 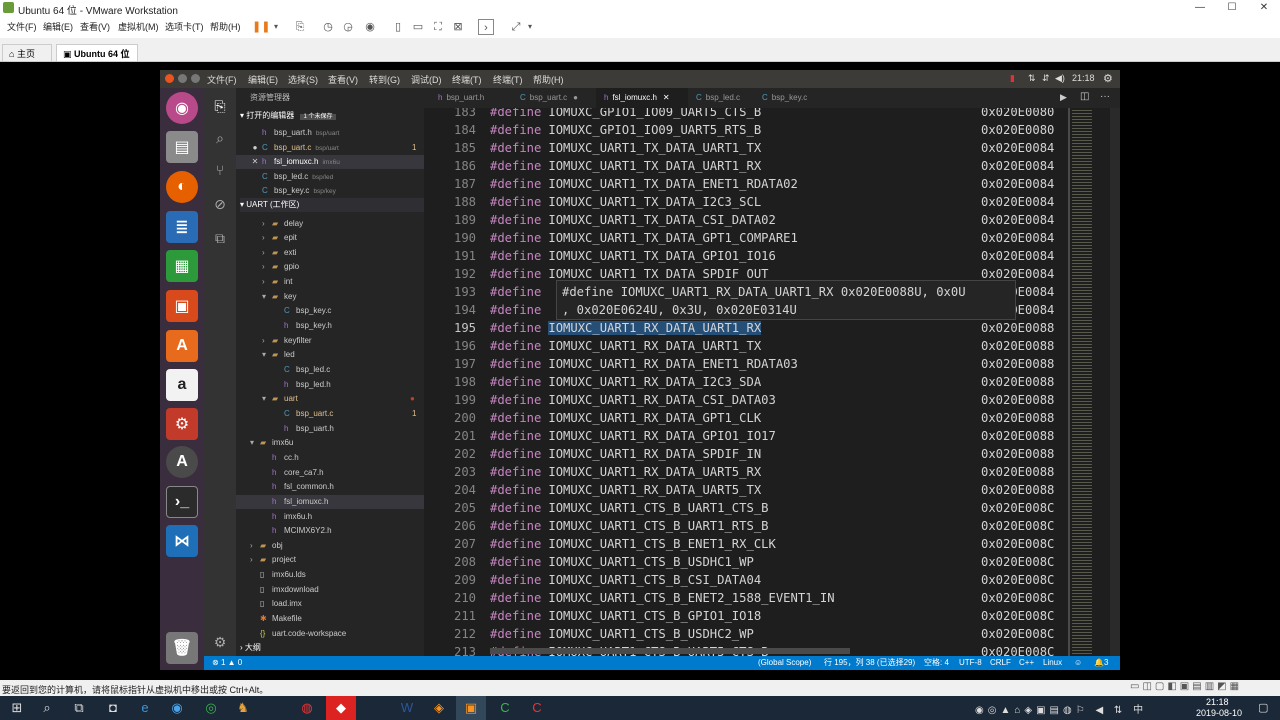 What do you see at coordinates (330, 311) in the screenshot?
I see `tree-file: Cbsp_key.c` at bounding box center [330, 311].